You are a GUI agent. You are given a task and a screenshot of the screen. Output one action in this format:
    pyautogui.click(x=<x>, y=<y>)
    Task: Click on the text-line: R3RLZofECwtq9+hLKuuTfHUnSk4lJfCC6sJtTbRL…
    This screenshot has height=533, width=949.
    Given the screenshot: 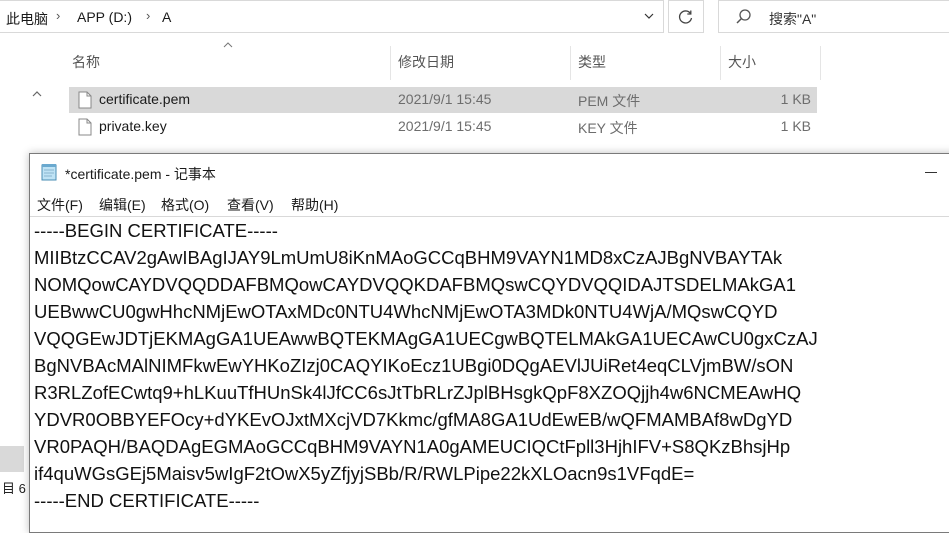 What is the action you would take?
    pyautogui.click(x=418, y=392)
    